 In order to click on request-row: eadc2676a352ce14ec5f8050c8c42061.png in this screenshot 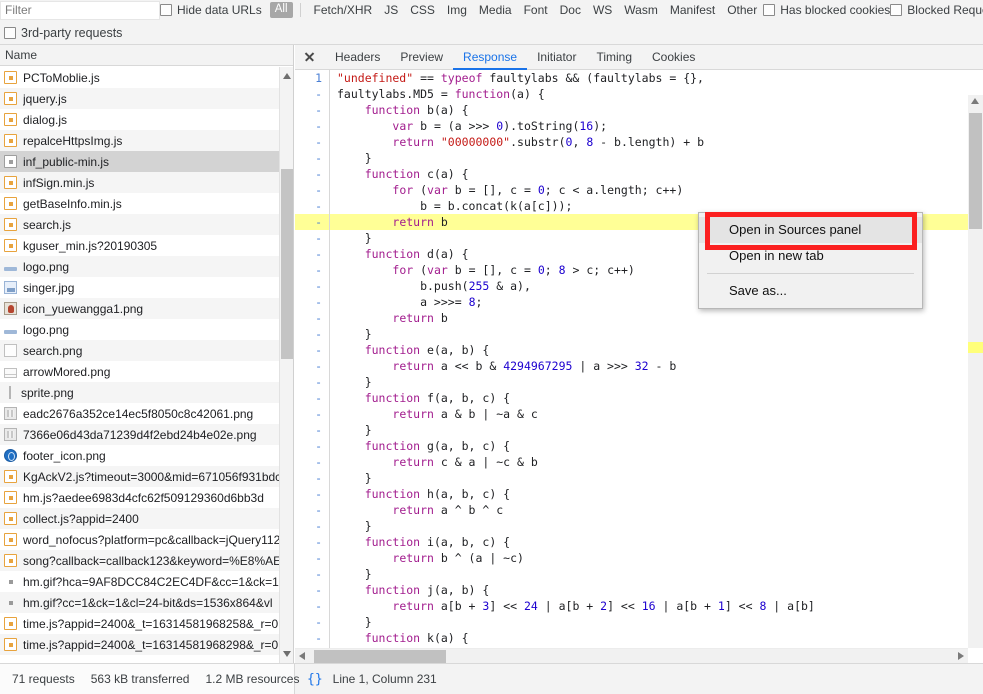, I will do `click(146, 413)`.